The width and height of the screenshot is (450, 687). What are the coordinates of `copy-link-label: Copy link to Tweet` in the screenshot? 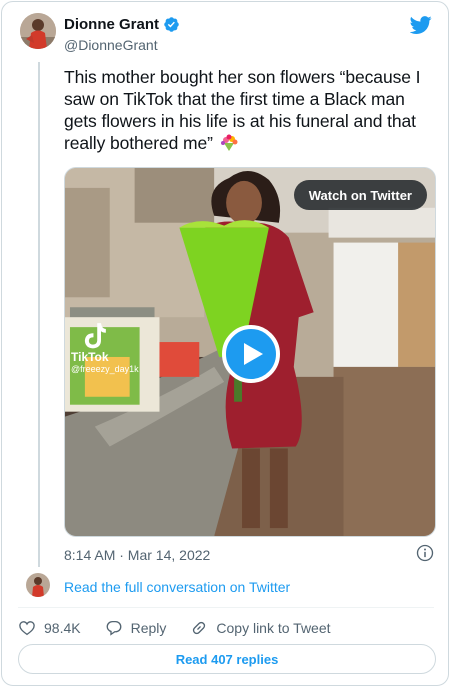 It's located at (273, 628).